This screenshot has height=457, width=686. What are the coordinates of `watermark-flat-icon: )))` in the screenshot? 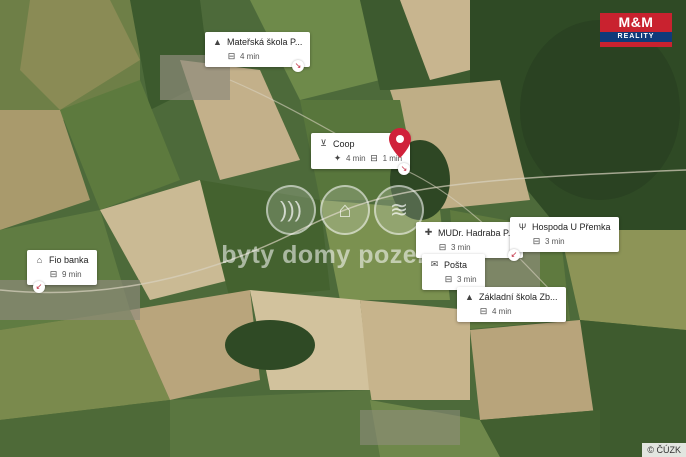 It's located at (291, 210).